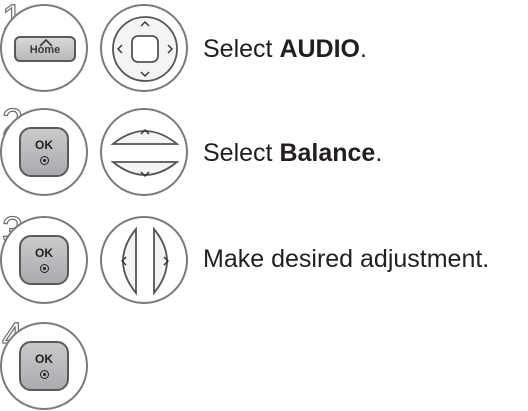 This screenshot has width=528, height=411. I want to click on nav-updown-circle, so click(144, 152).